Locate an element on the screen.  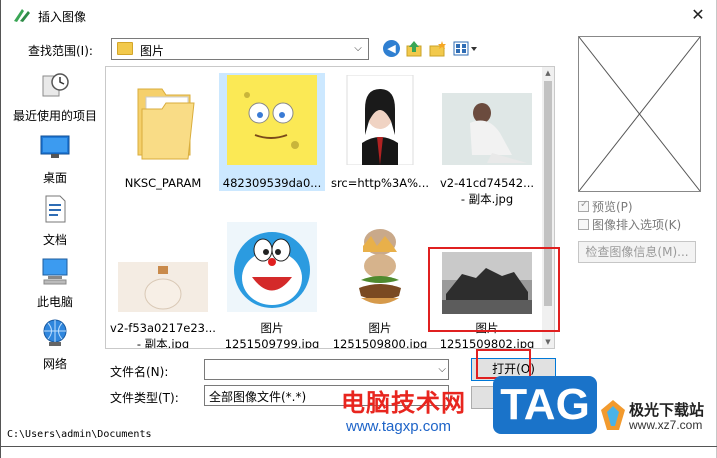
window-title: 插入图像 is located at coordinates (62, 17).